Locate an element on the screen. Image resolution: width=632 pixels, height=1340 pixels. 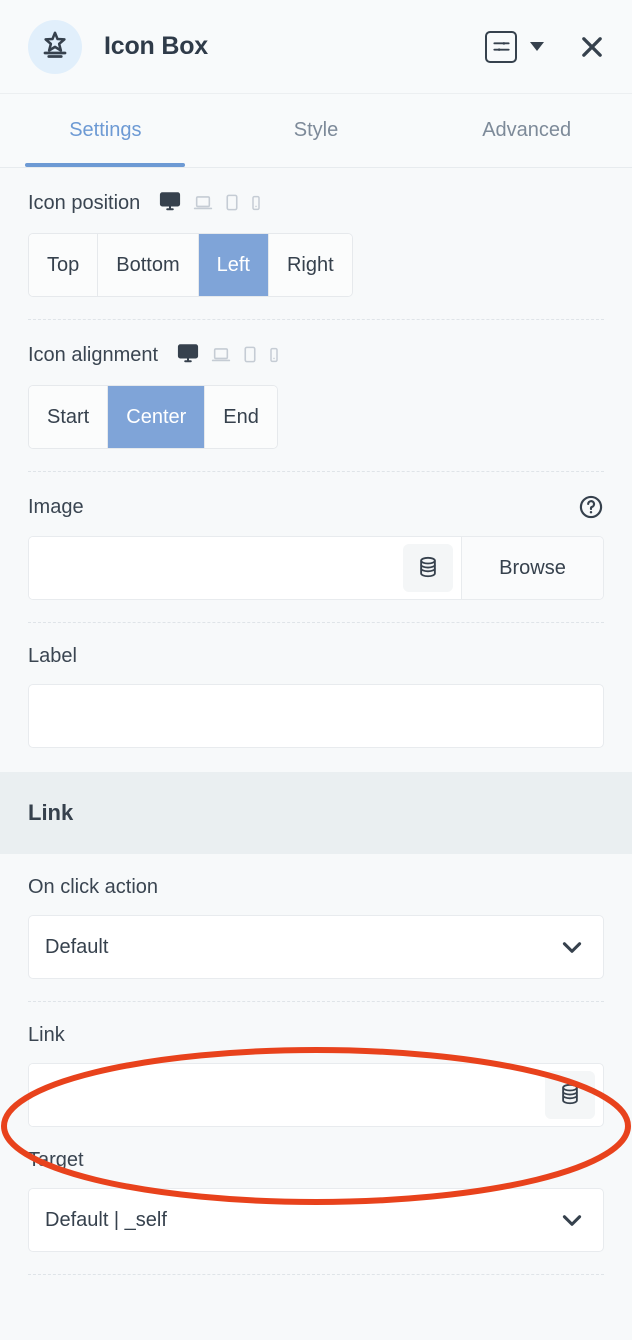
icon-alignment-label: Icon alignment is located at coordinates (93, 355).